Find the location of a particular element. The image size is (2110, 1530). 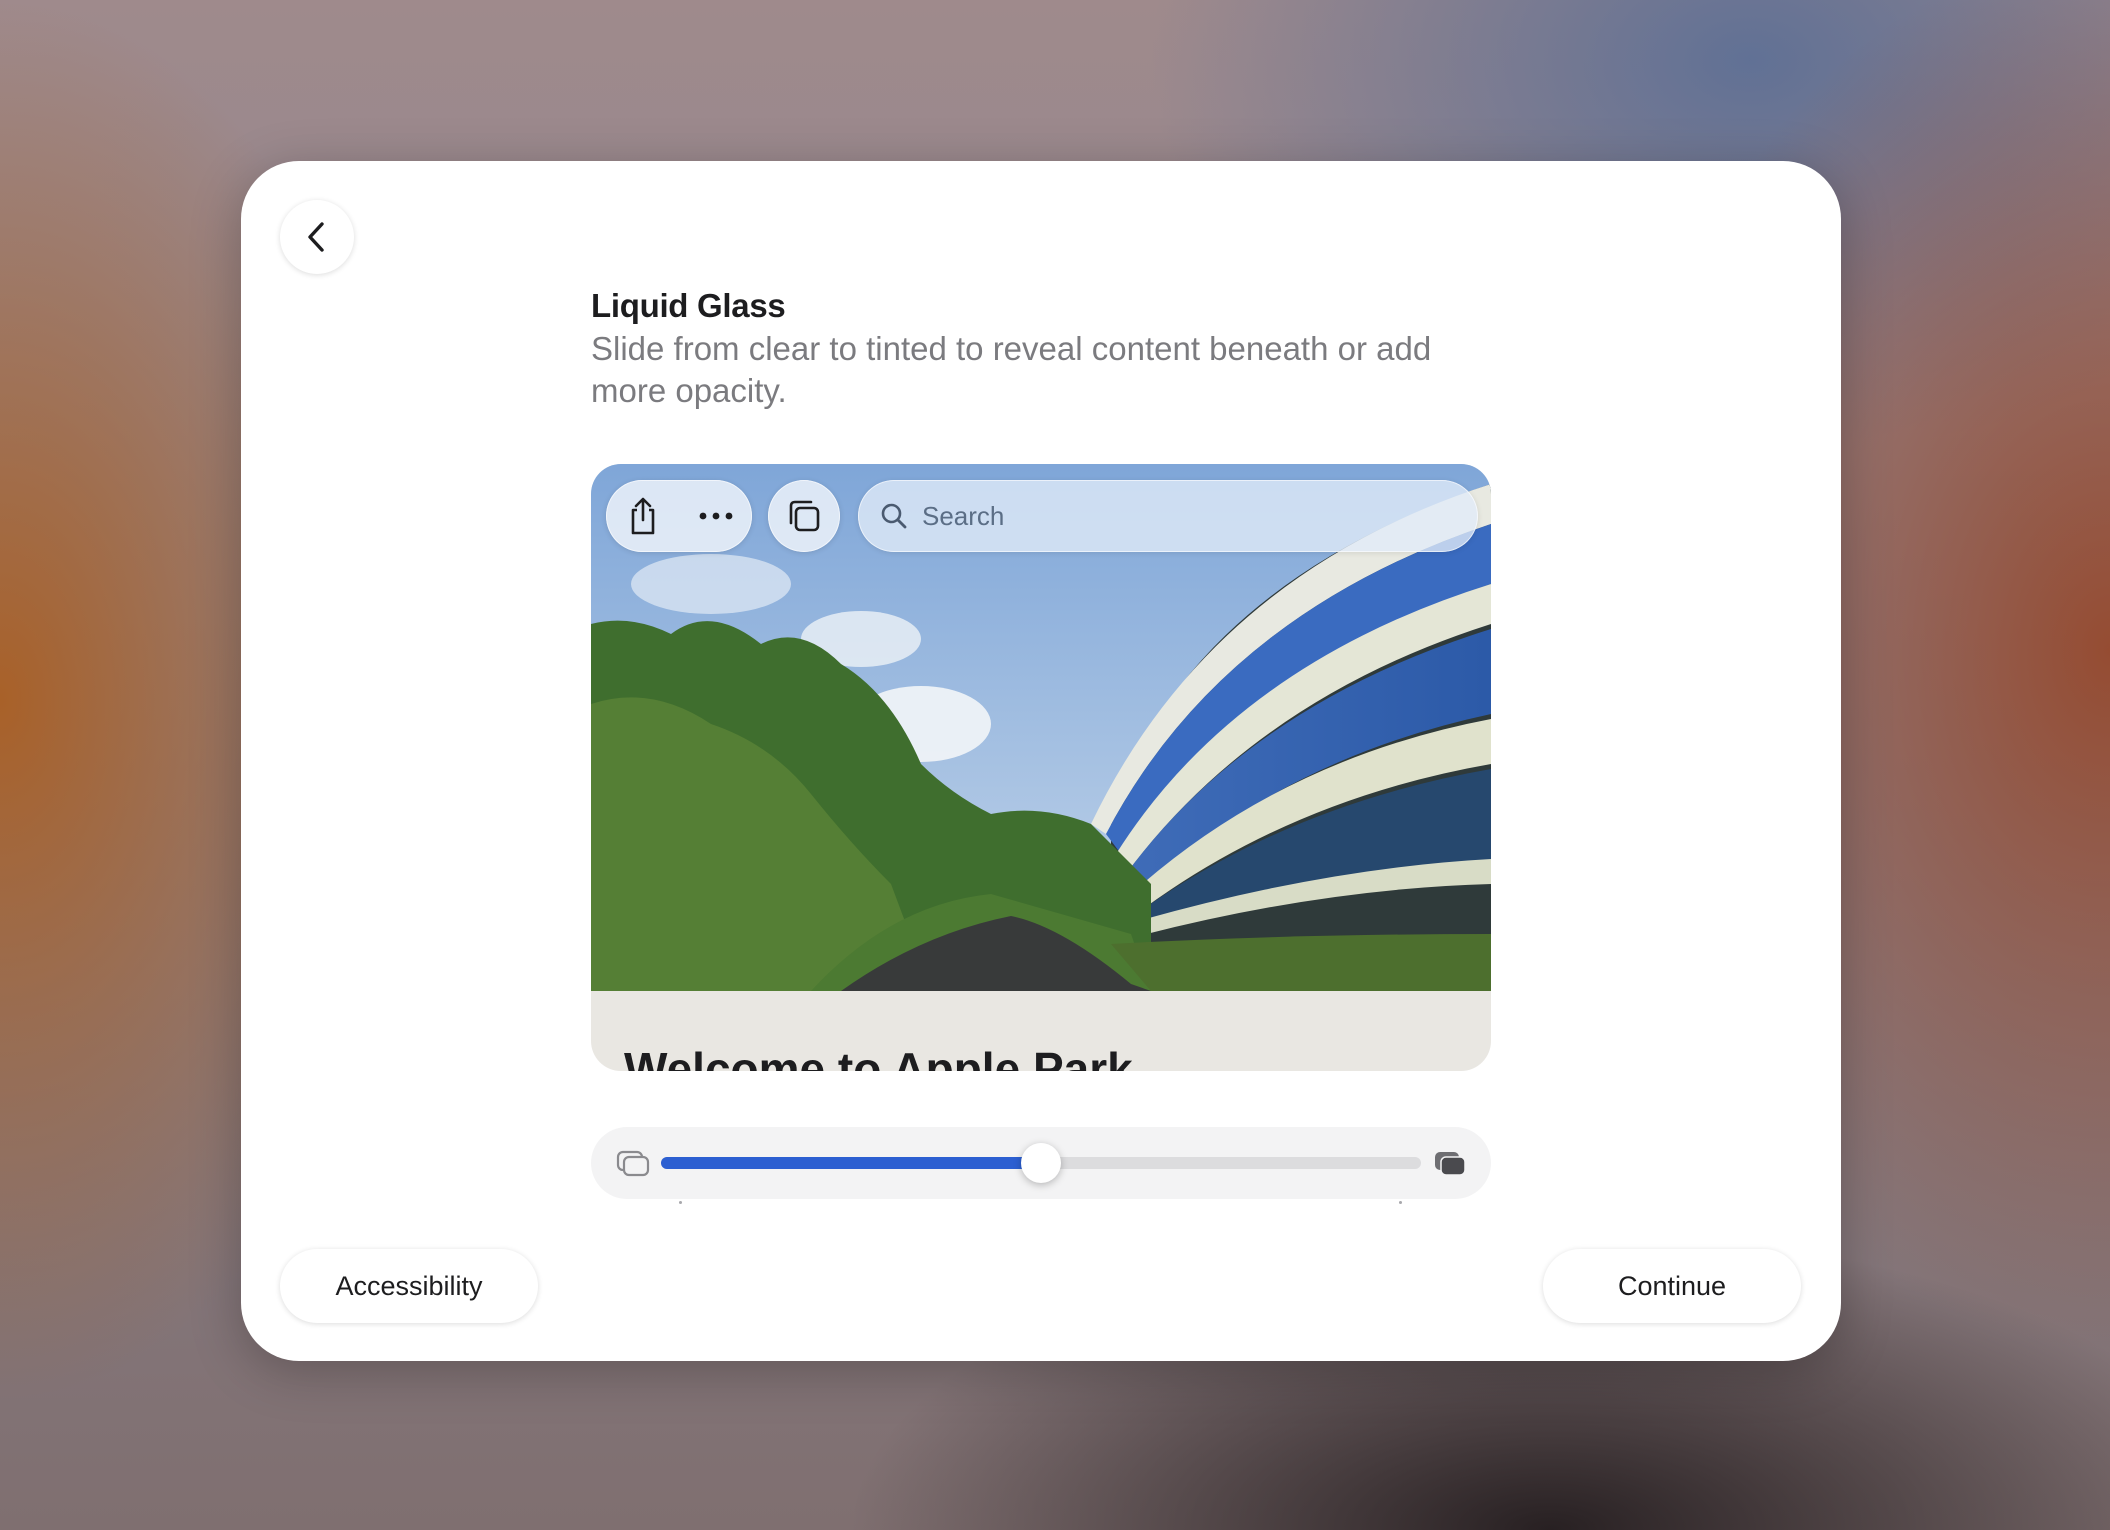

slider-tick-max is located at coordinates (1400, 1202).